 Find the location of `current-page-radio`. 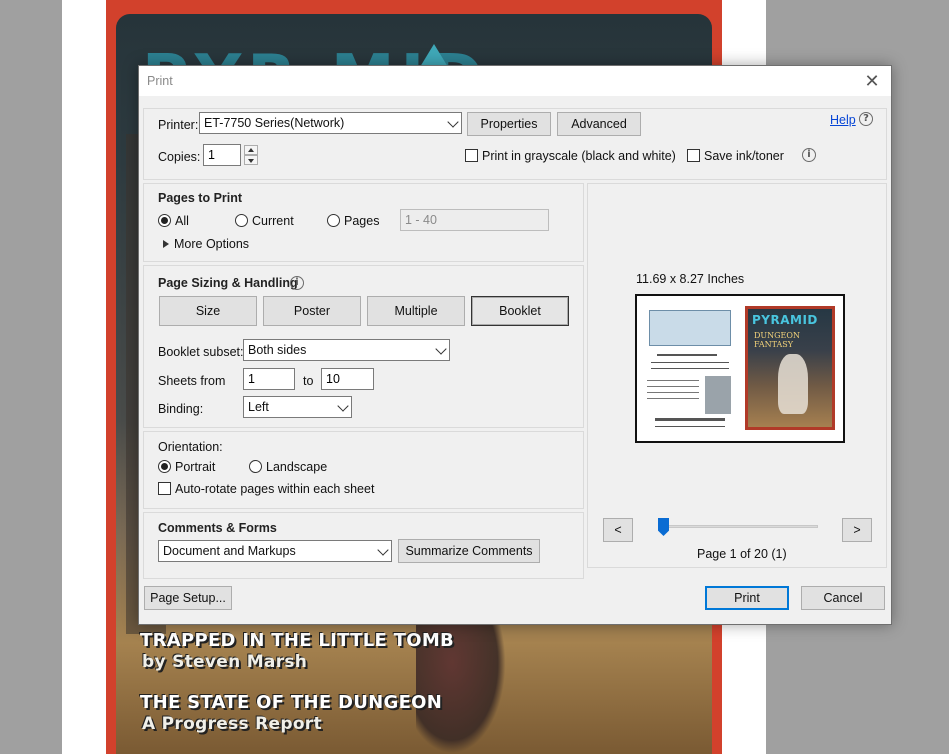

current-page-radio is located at coordinates (241, 220).